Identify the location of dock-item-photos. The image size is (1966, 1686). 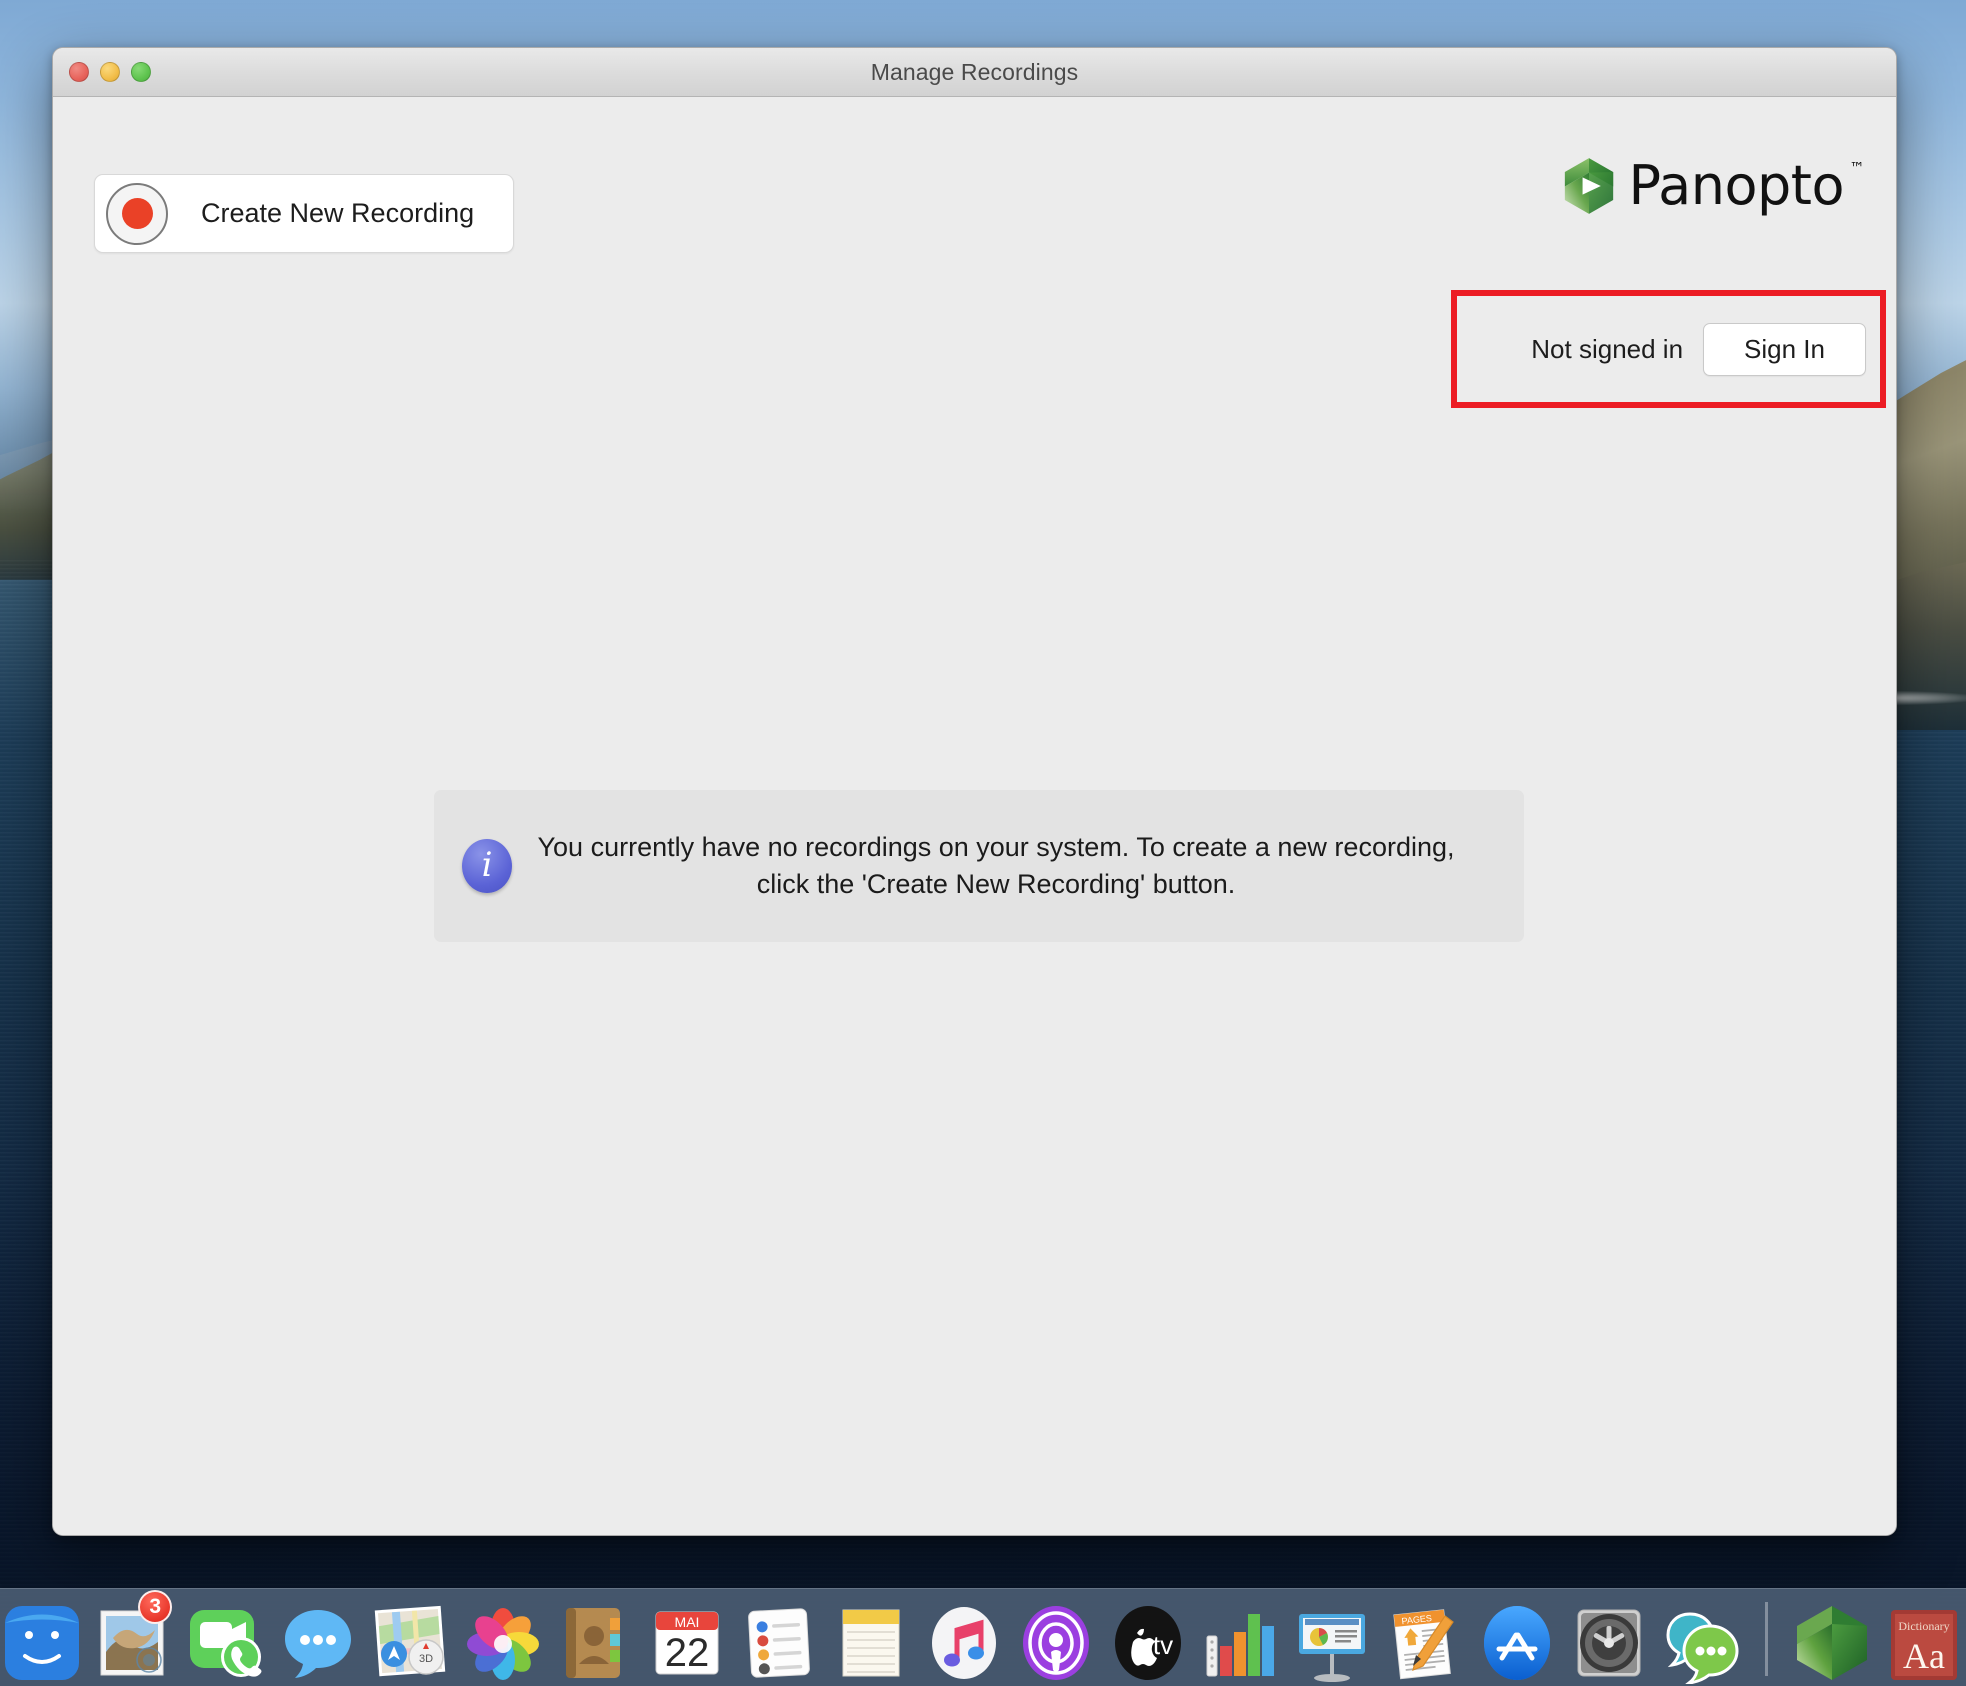
(503, 1638).